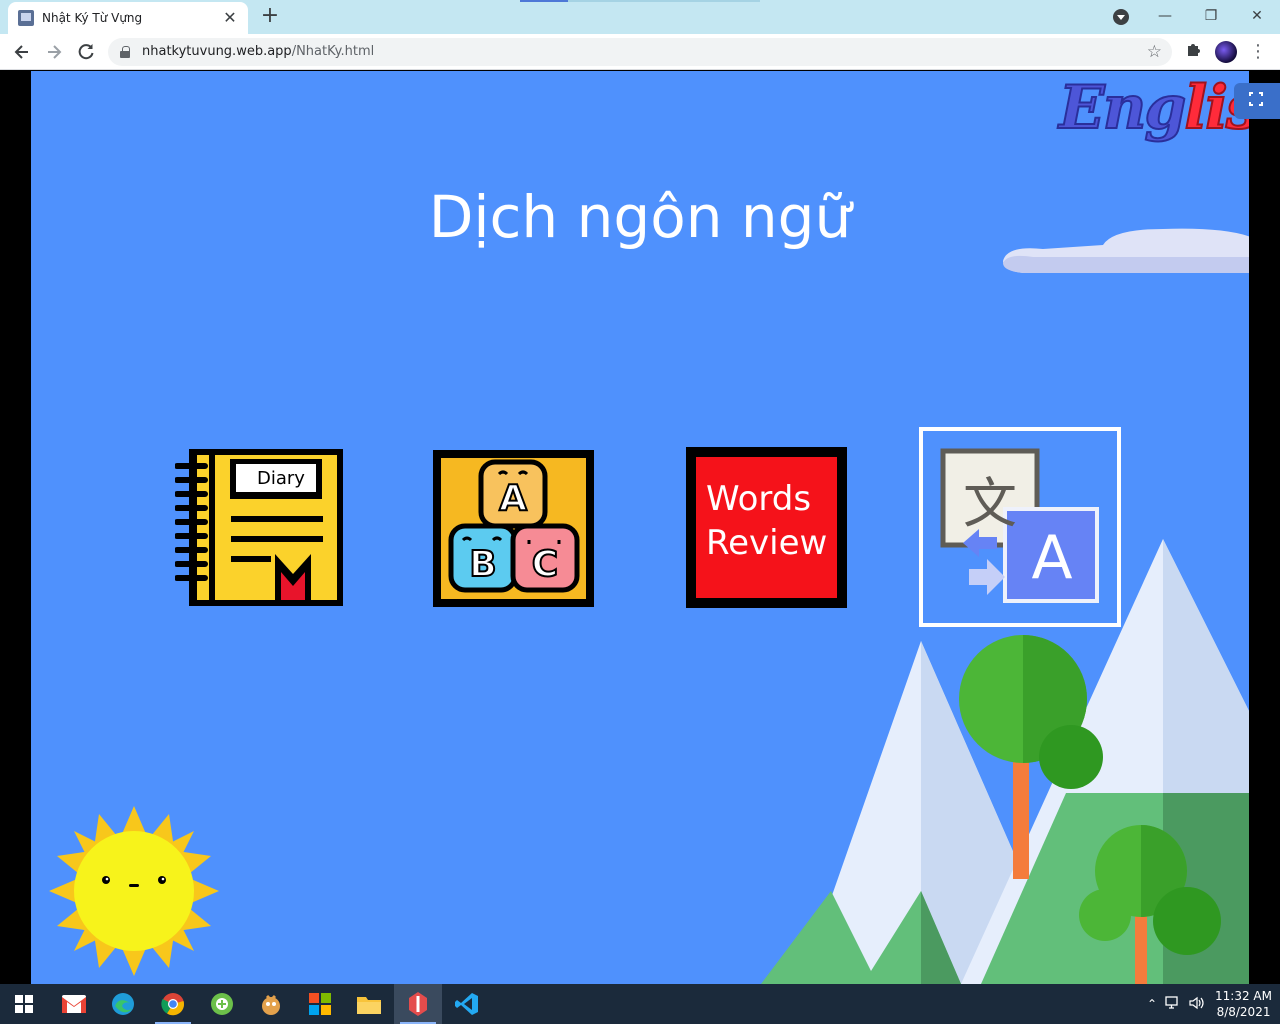  I want to click on tabstrip-indicator-secondary, so click(664, 1).